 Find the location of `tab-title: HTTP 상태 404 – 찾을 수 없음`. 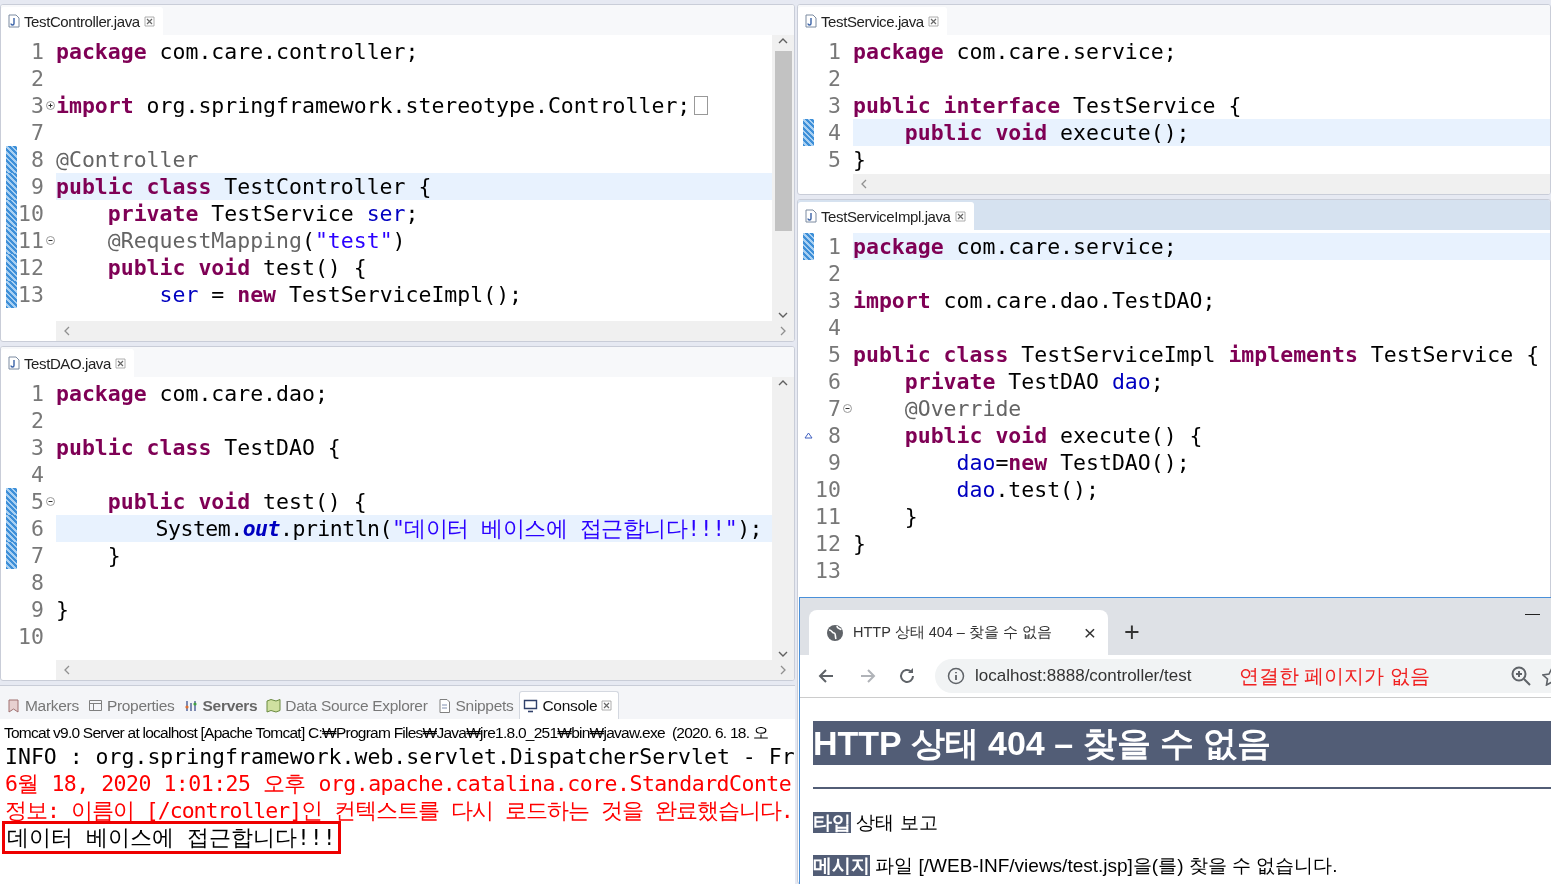

tab-title: HTTP 상태 404 – 찾을 수 없음 is located at coordinates (953, 632).